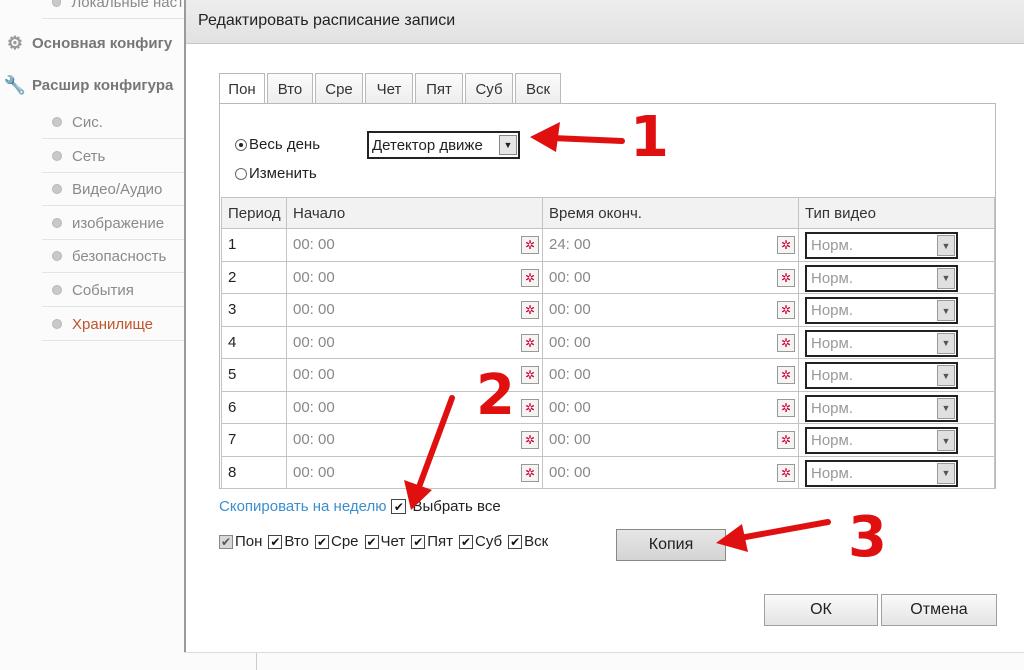 This screenshot has height=670, width=1024. I want to click on tab-tue: Вто, so click(290, 88).